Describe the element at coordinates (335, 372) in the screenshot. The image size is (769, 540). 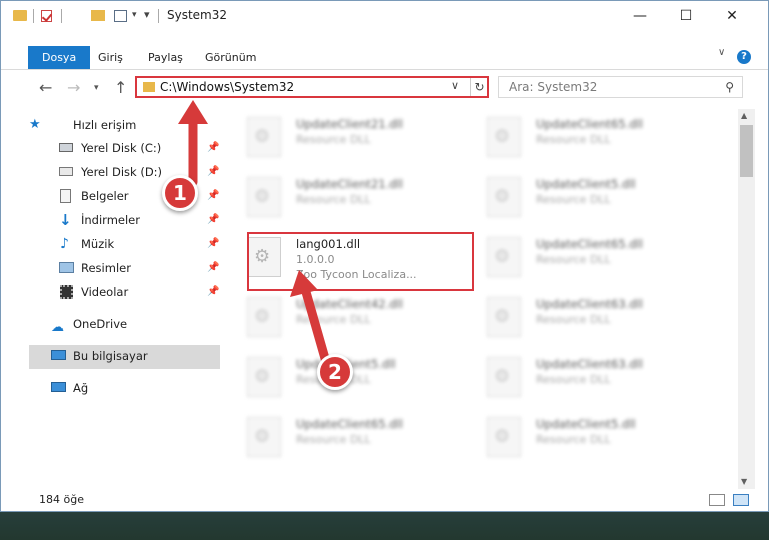
I see `callout-badge-2: 2` at that location.